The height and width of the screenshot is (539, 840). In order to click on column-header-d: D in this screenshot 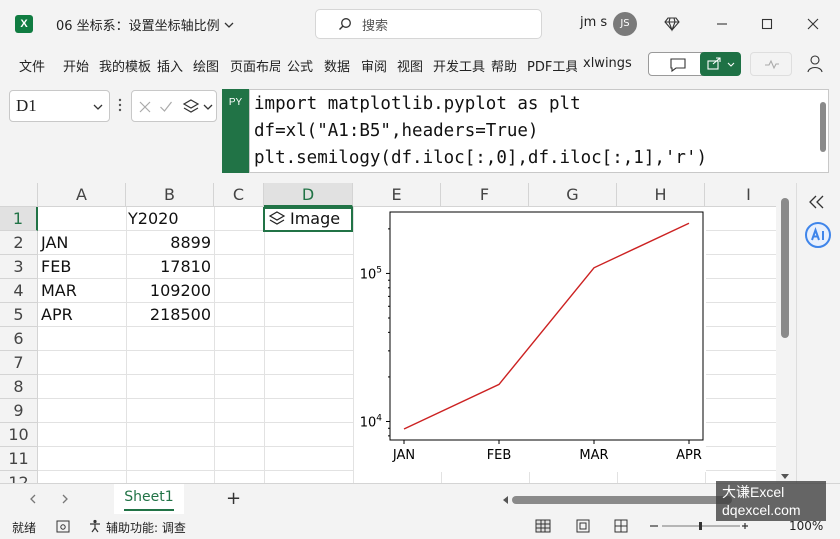, I will do `click(308, 195)`.